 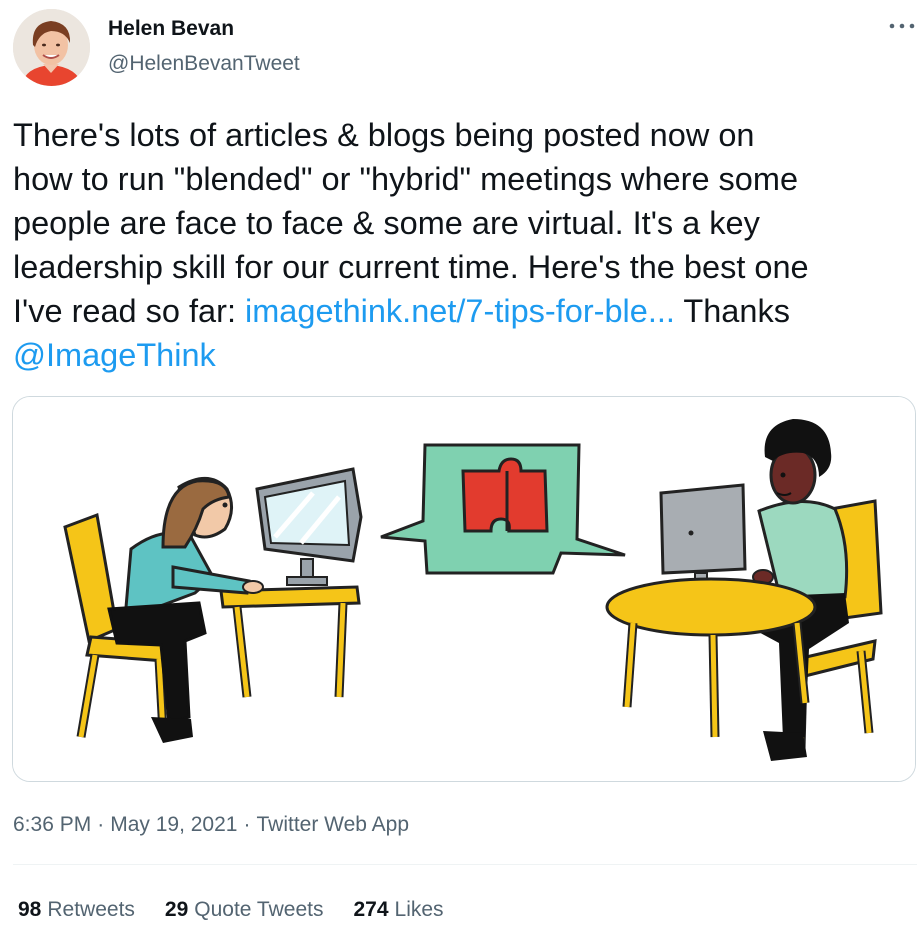 I want to click on engagement-stats: 98 Retweets 29 Quote Tweets 274 Likes, so click(x=231, y=910).